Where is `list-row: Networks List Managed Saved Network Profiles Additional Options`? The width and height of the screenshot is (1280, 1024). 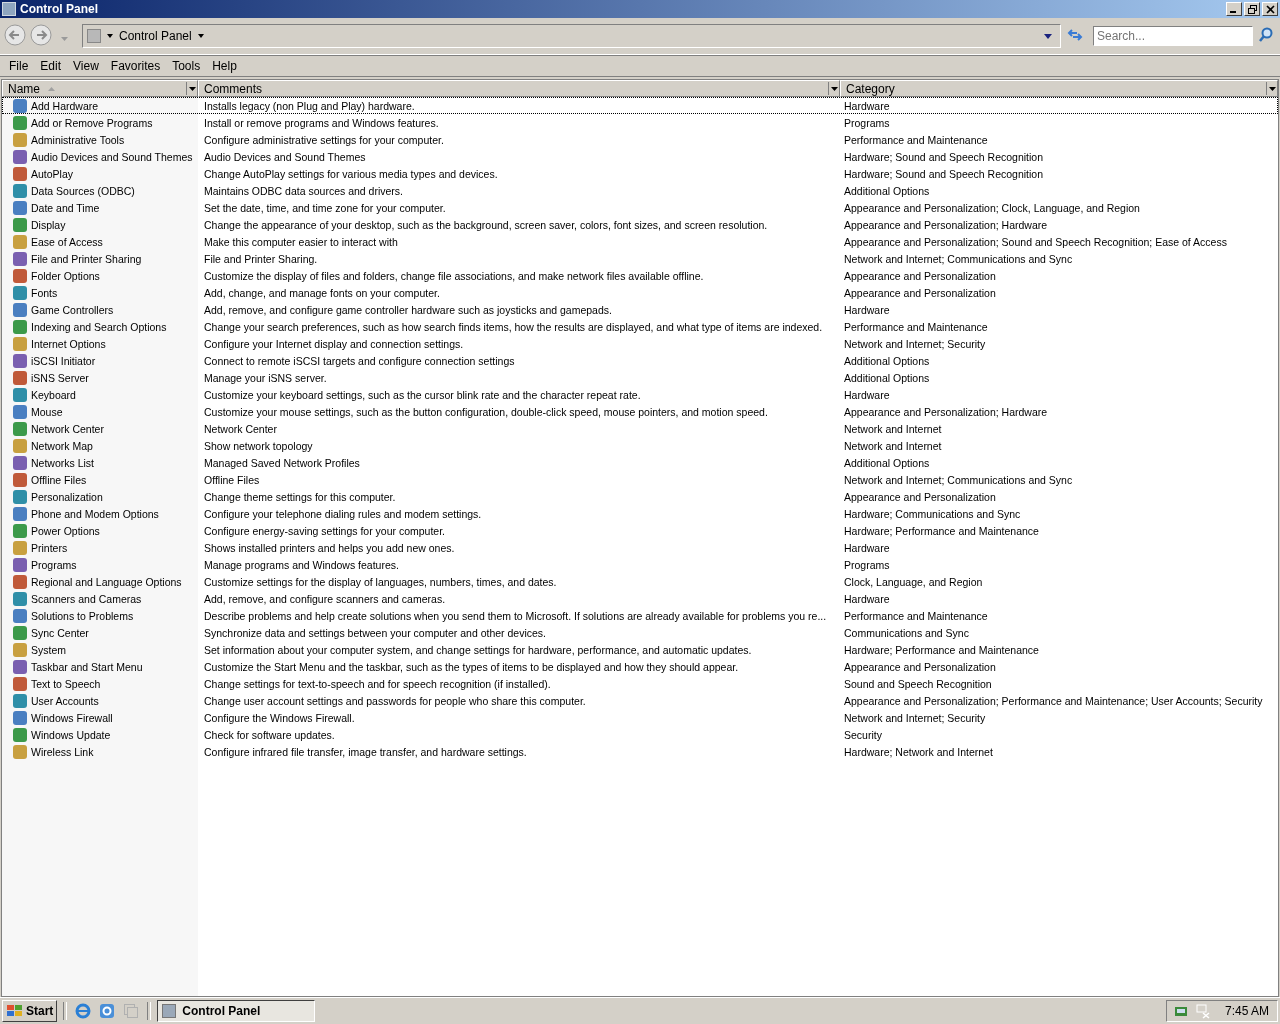 list-row: Networks List Managed Saved Network Profiles Additional Options is located at coordinates (640, 462).